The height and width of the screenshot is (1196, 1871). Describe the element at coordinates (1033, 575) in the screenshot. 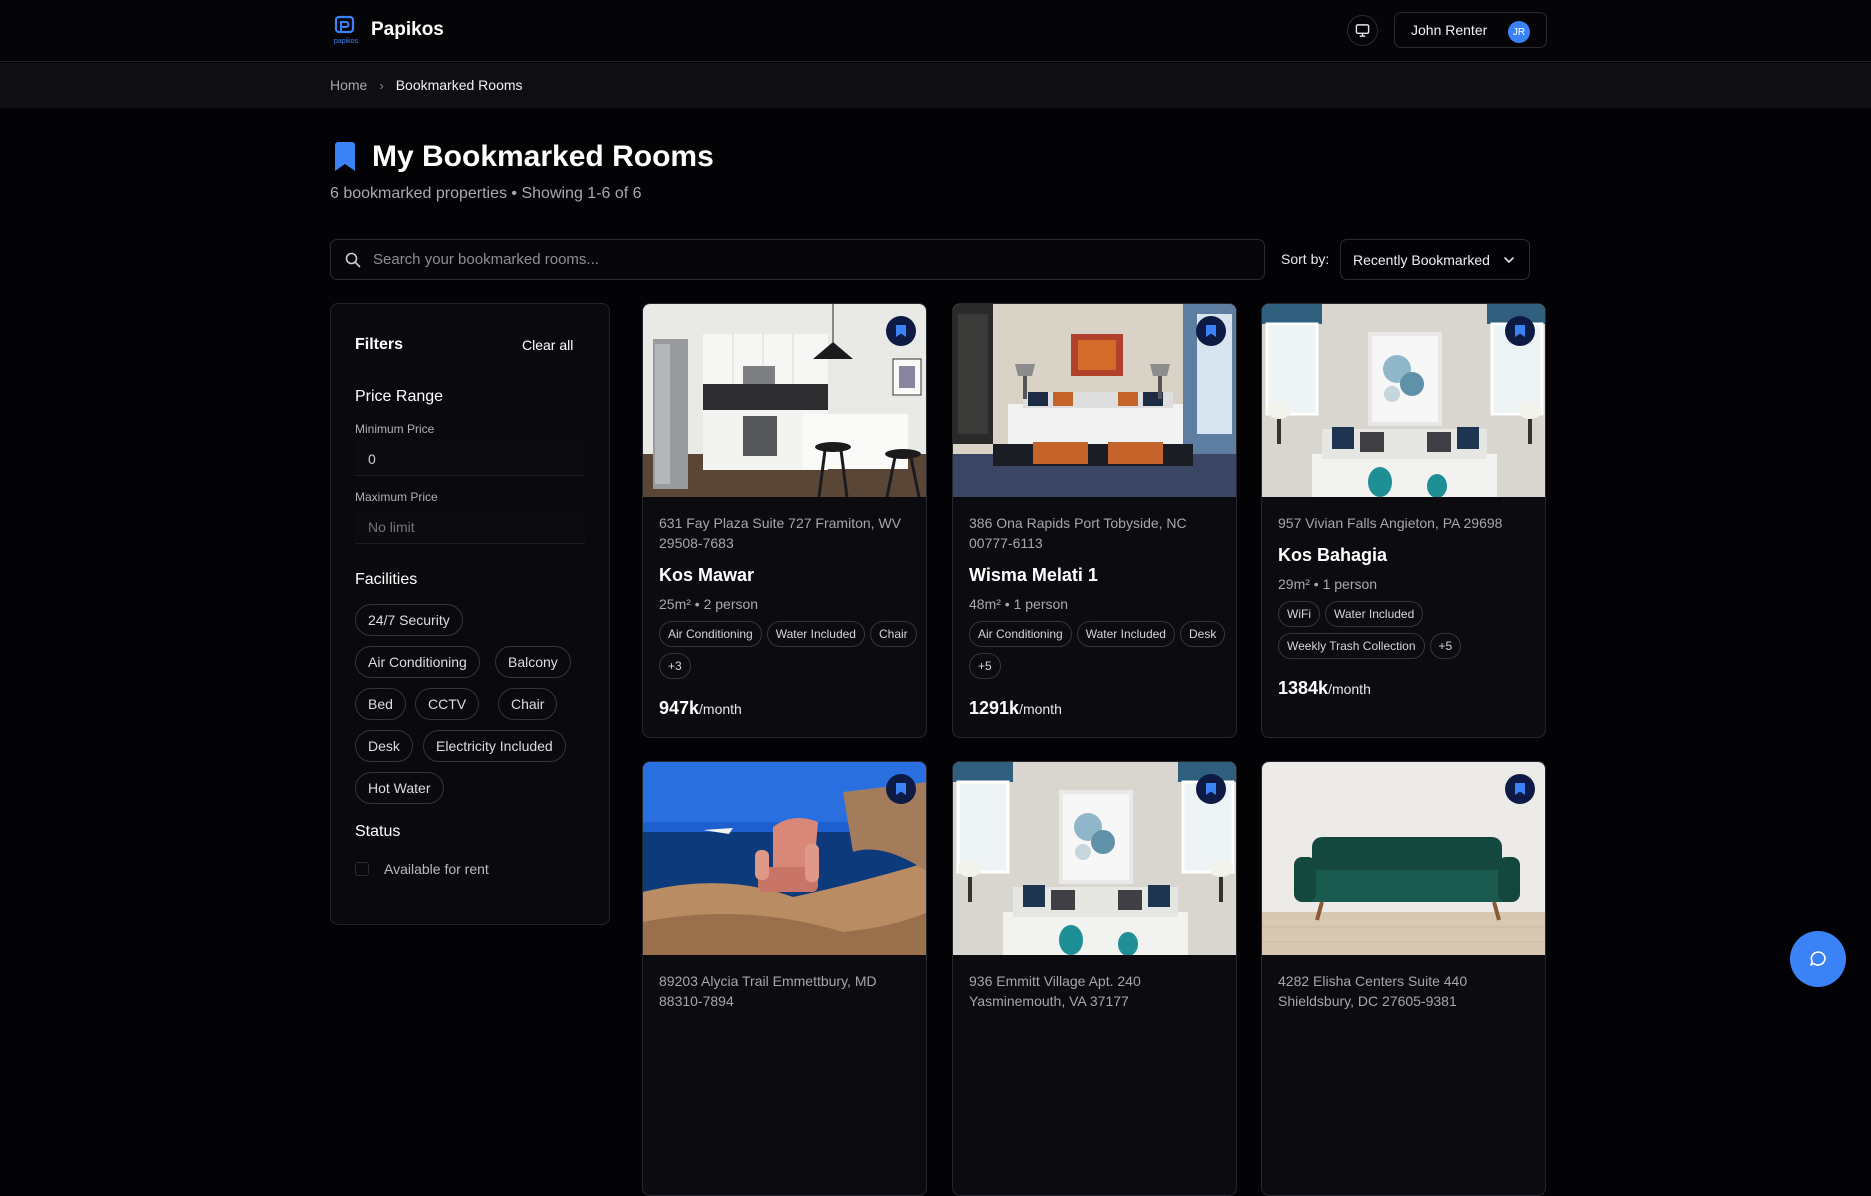

I see `room-name: Wisma Melati 1` at that location.